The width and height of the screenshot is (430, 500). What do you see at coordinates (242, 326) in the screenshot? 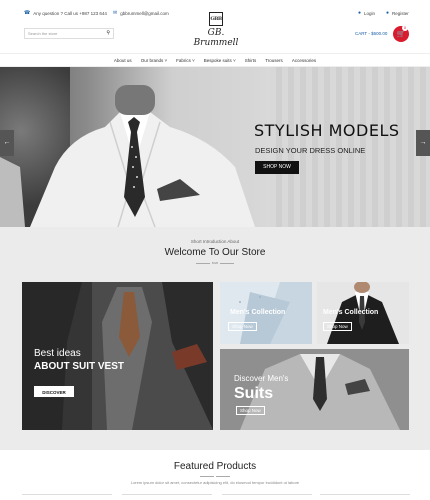
I see `collection1-shop-now-button: Shop Now` at bounding box center [242, 326].